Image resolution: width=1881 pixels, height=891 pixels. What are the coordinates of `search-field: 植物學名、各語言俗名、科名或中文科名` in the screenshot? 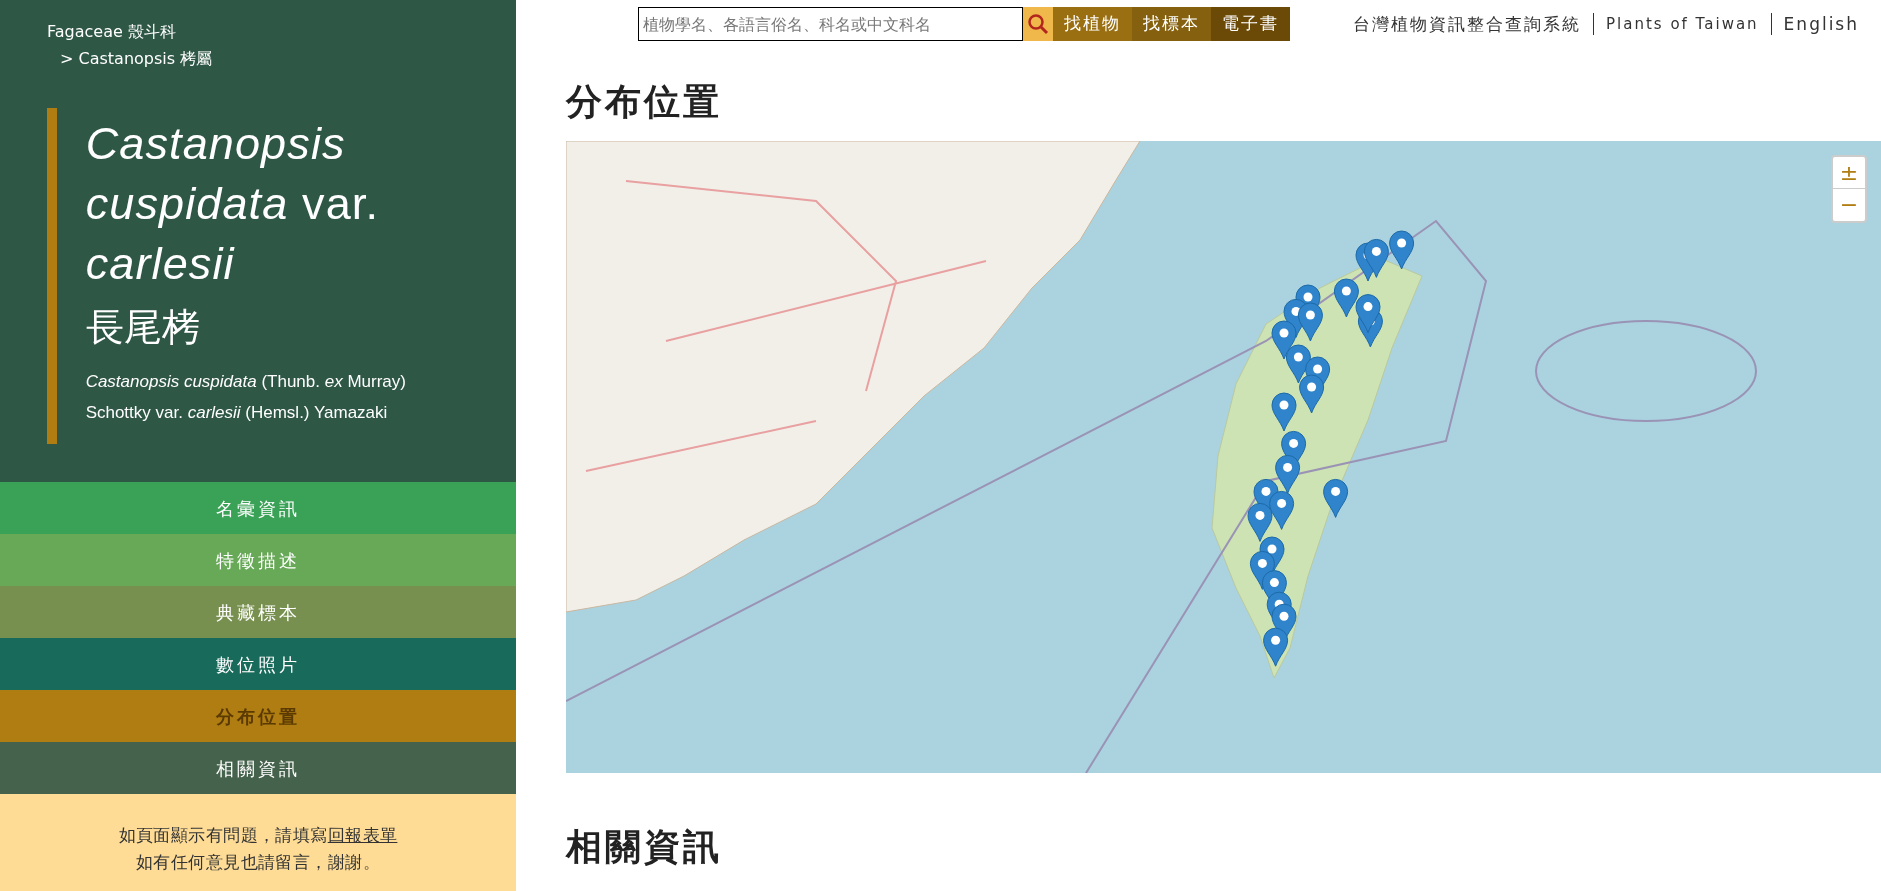 It's located at (830, 24).